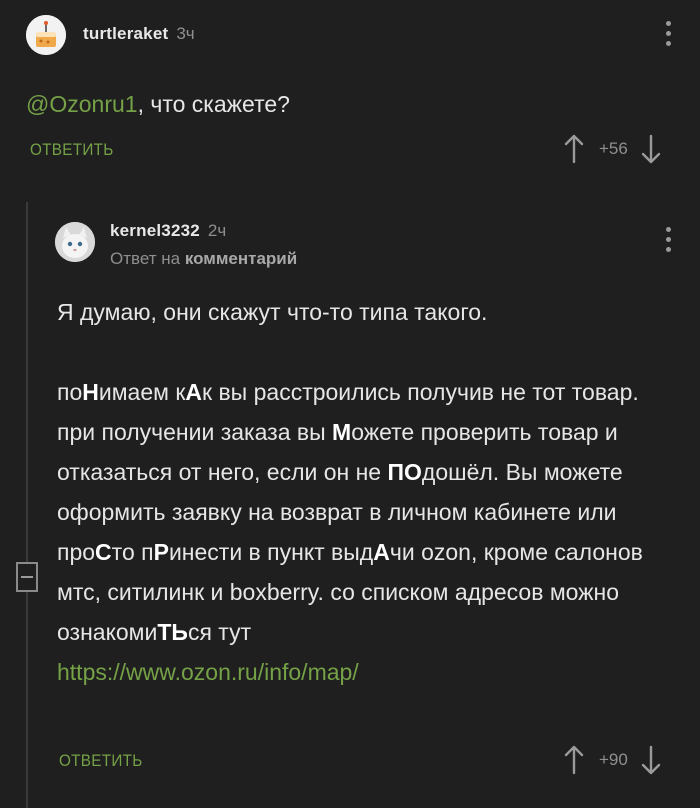 The image size is (700, 808). I want to click on timestamp: 2ч, so click(217, 230).